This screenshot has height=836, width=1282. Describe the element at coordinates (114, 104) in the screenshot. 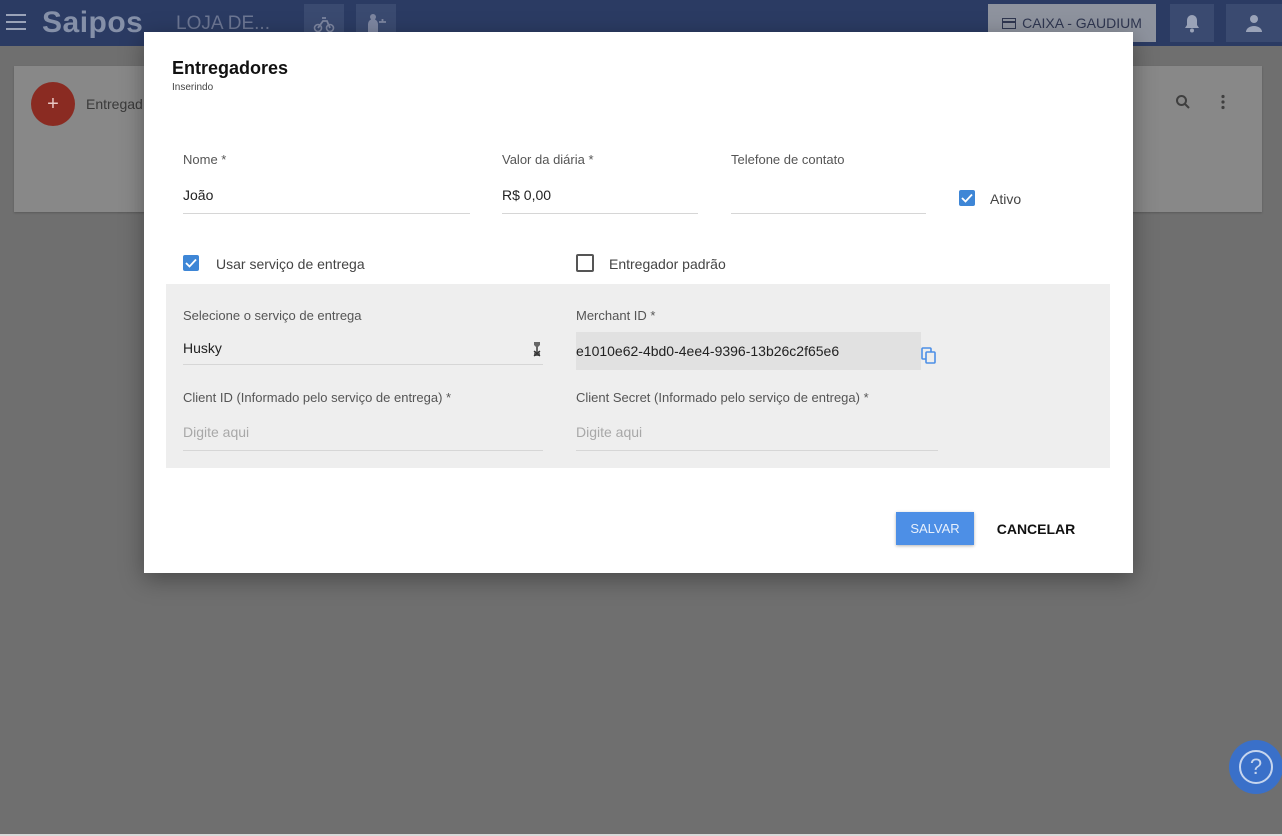

I see `list-title: Entregad` at that location.